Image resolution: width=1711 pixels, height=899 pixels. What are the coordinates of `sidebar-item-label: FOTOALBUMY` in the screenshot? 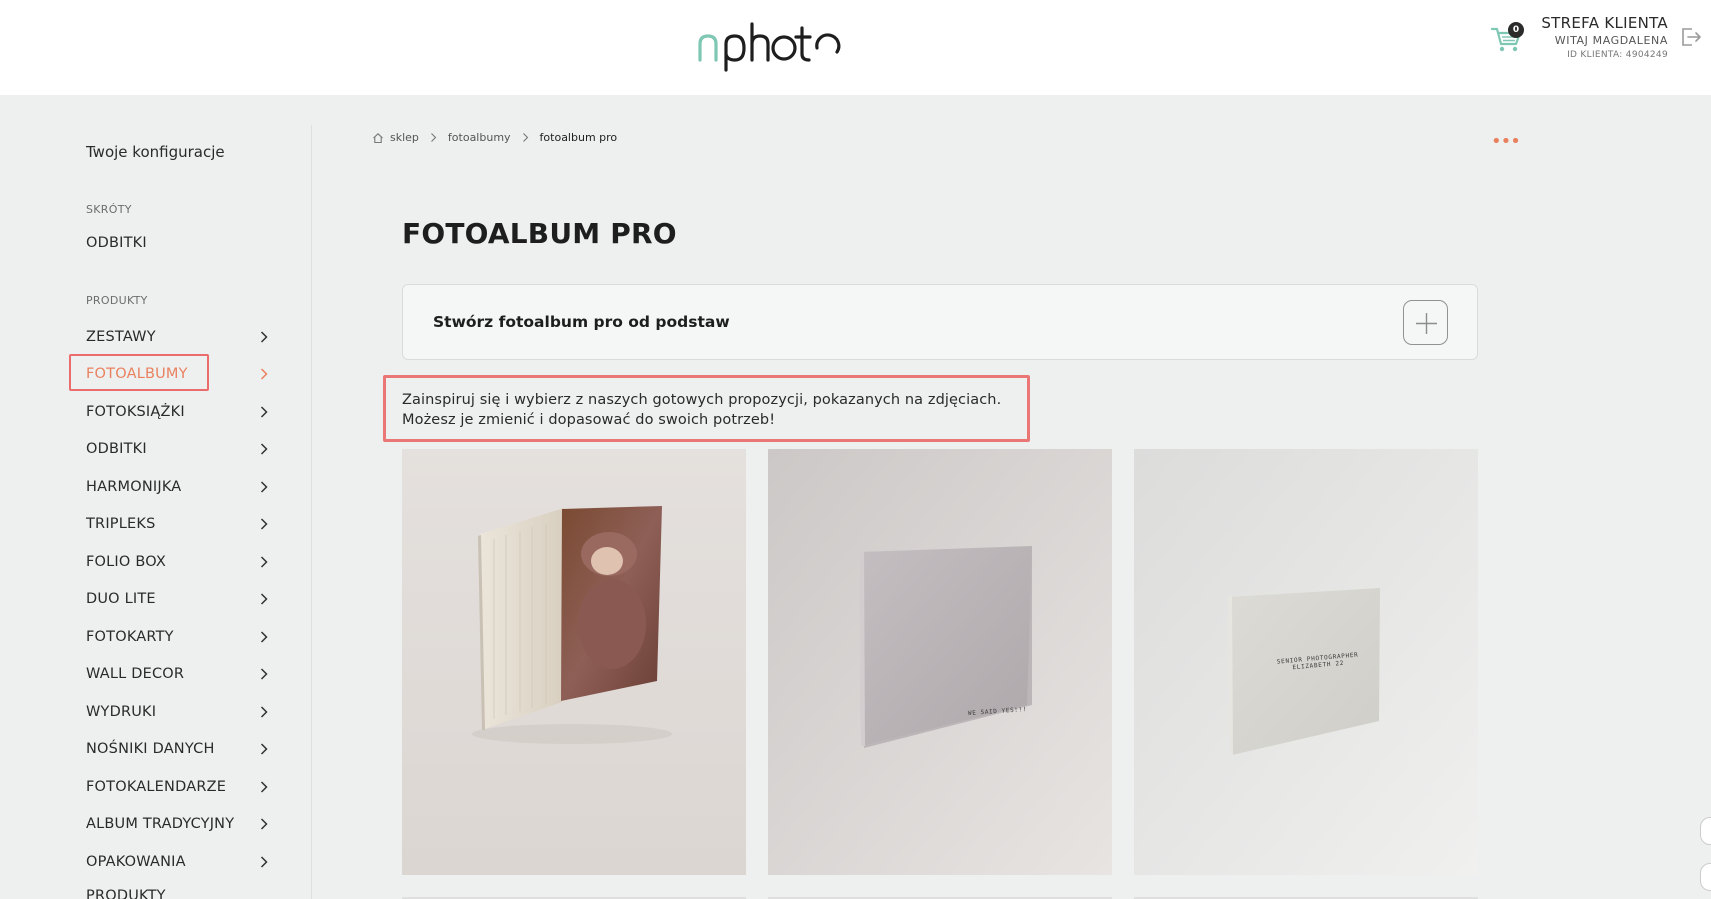 It's located at (137, 374).